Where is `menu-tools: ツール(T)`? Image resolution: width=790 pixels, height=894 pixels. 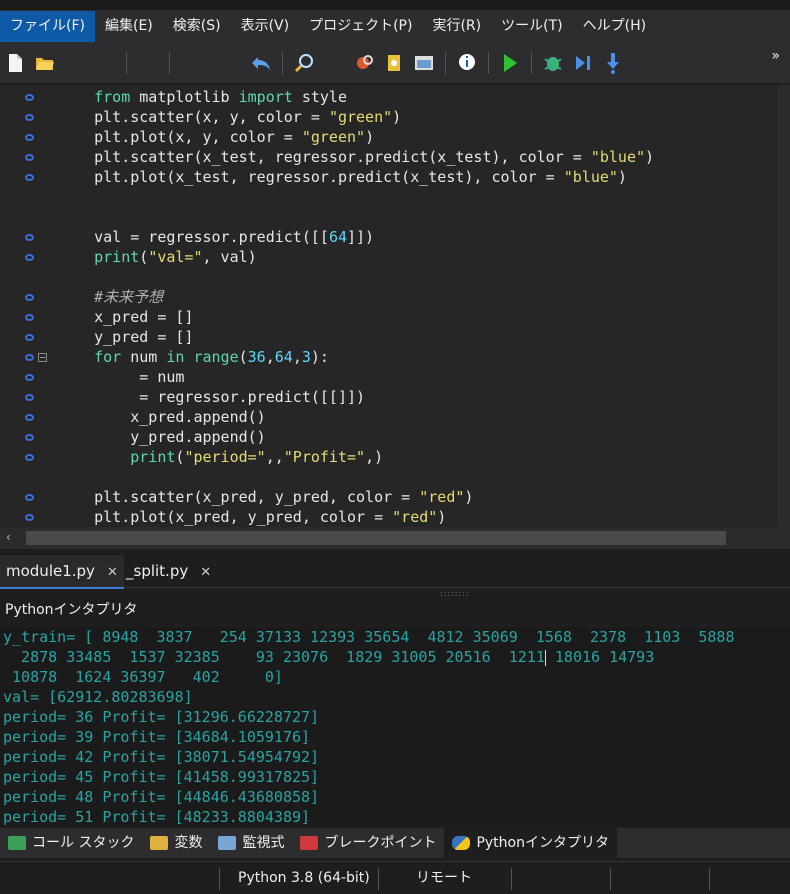 menu-tools: ツール(T) is located at coordinates (531, 26).